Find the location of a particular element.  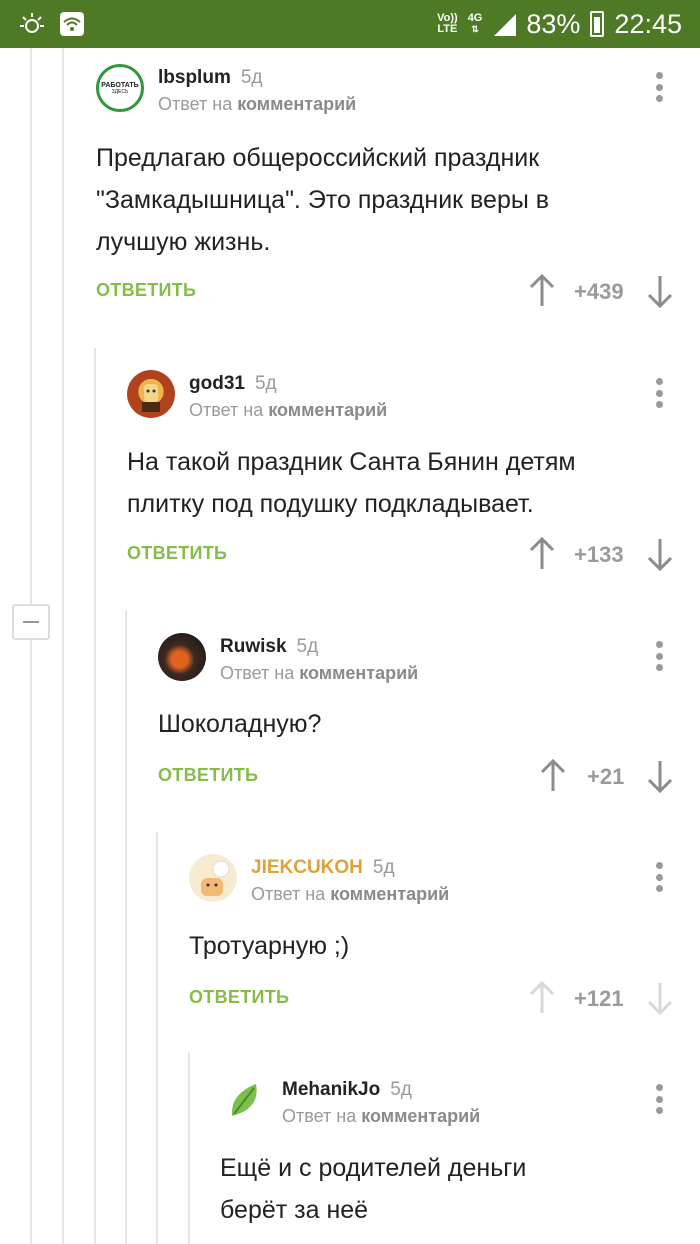

comment-text-line: плитку под подушку подкладывает. is located at coordinates (330, 504).